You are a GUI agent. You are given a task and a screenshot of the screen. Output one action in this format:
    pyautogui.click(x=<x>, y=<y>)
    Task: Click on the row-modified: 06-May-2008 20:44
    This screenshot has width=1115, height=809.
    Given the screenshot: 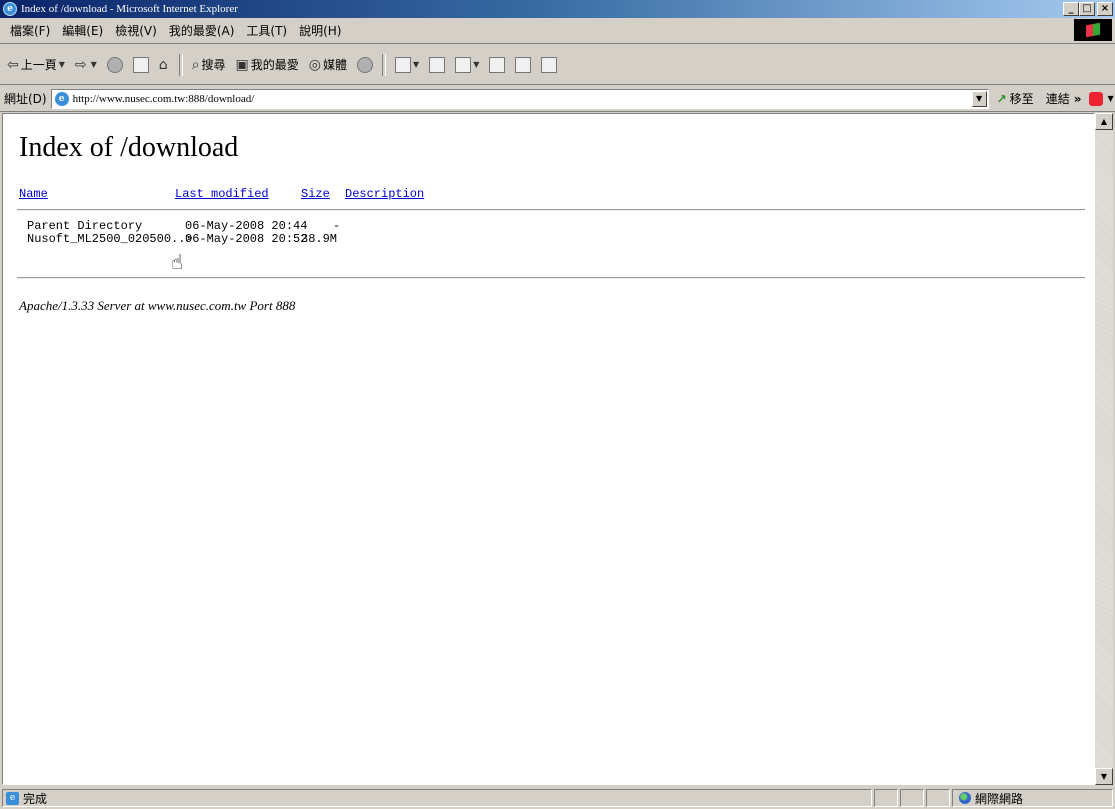 What is the action you would take?
    pyautogui.click(x=246, y=226)
    